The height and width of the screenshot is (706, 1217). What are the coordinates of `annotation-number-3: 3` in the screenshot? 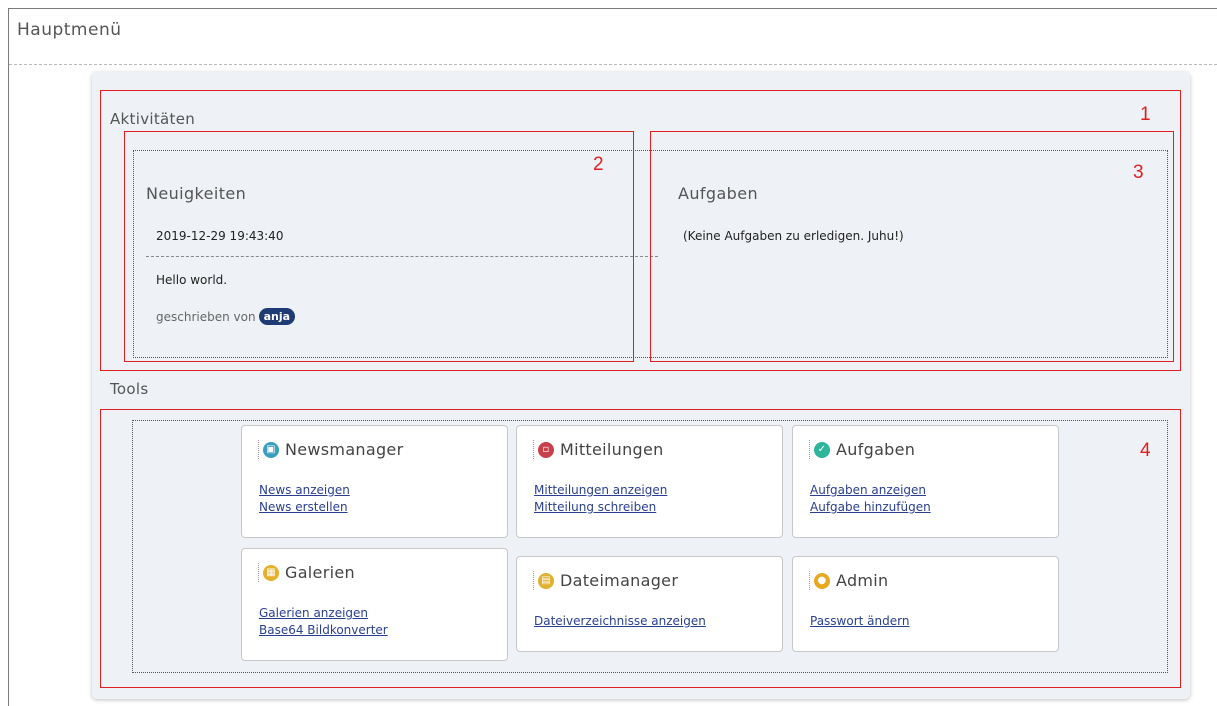 It's located at (1138, 172).